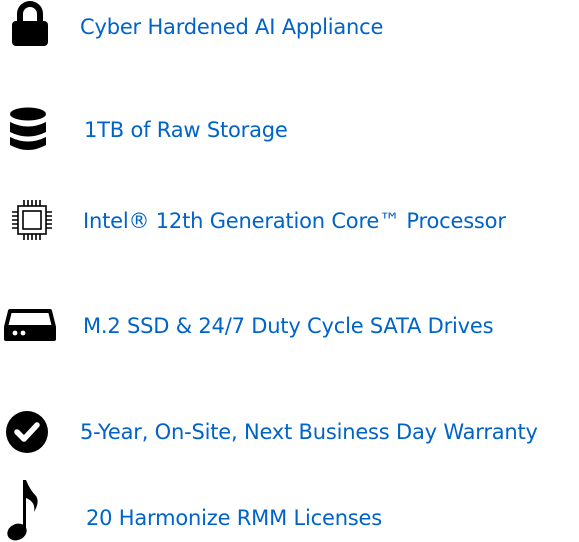  I want to click on database-icon, so click(28, 128).